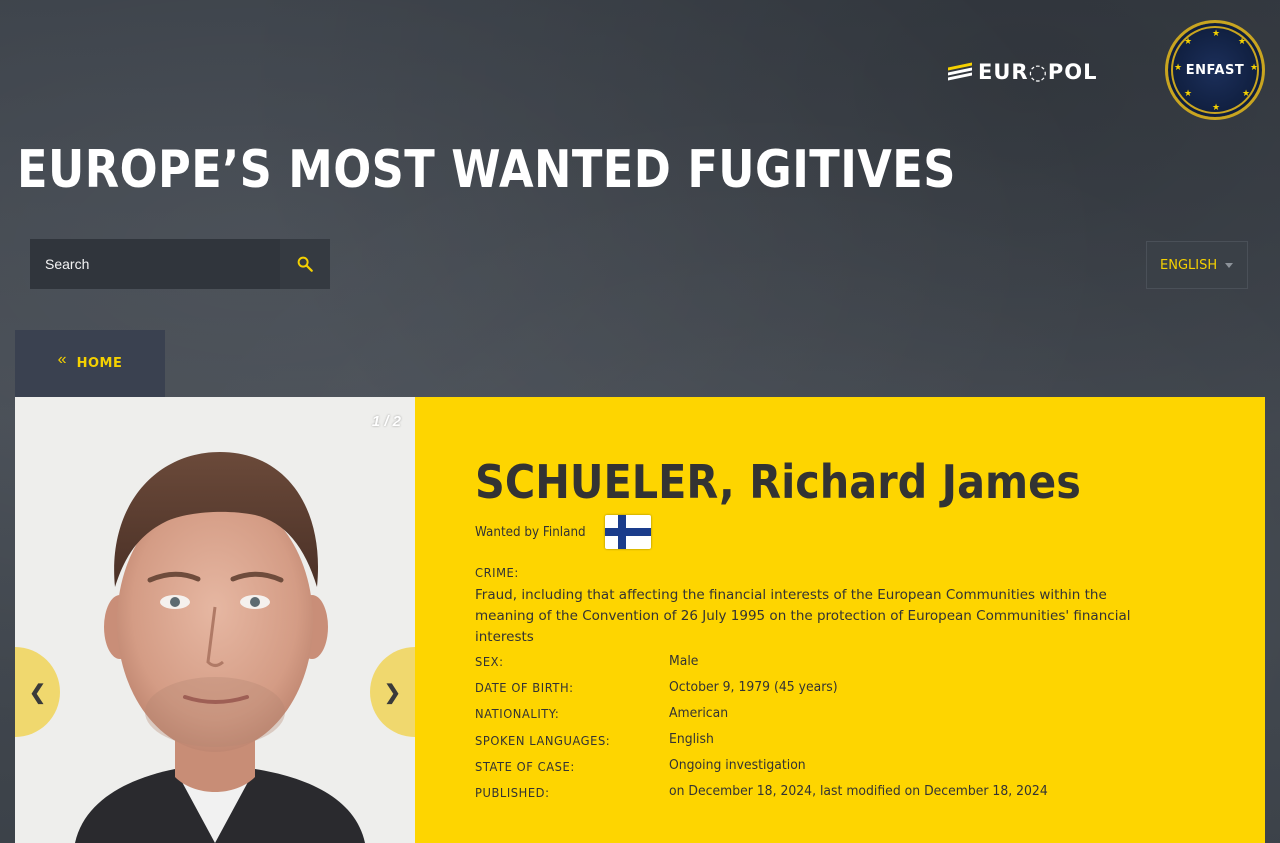 The height and width of the screenshot is (843, 1280). What do you see at coordinates (99, 363) in the screenshot?
I see `home-label: HOME` at bounding box center [99, 363].